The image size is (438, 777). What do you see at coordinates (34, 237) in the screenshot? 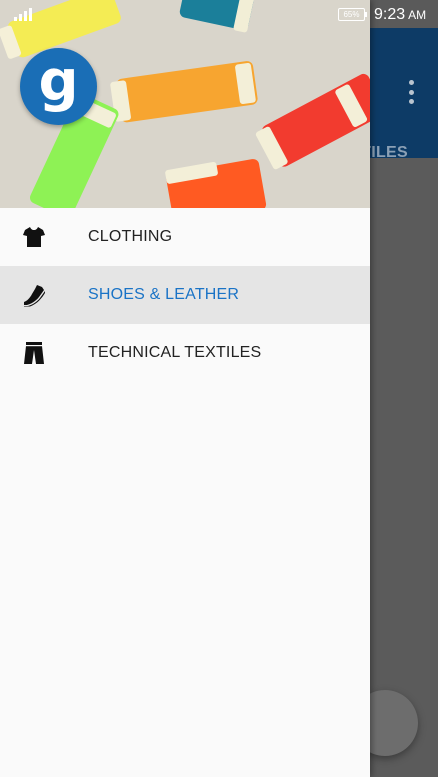
I see `tshirt-icon` at bounding box center [34, 237].